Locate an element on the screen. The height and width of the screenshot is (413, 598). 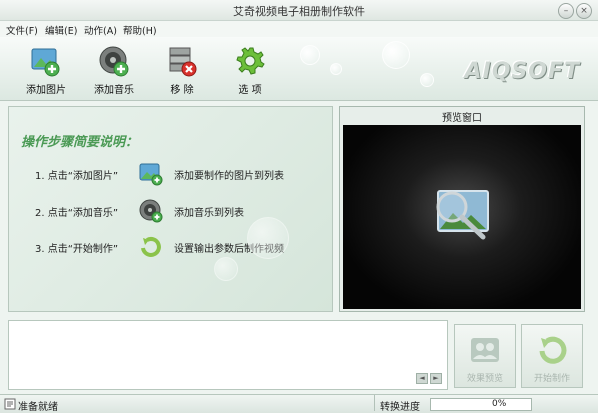
people-photo-icon is located at coordinates (485, 350).